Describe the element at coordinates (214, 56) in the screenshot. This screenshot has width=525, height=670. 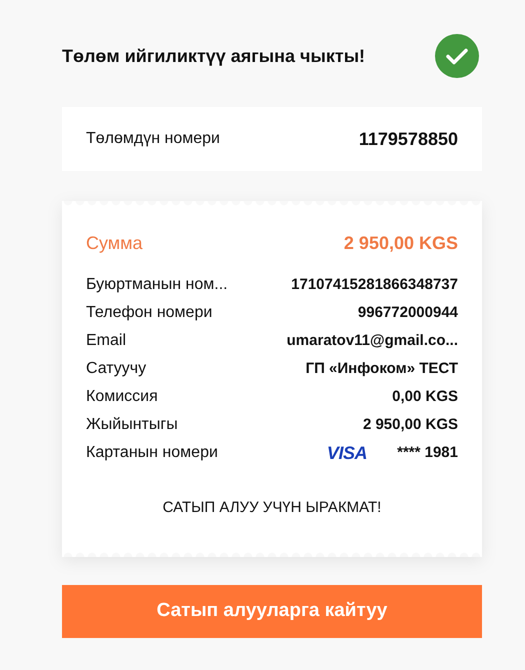
I see `page-title: Төлөм ийгиликтүү аягына чыкты!` at that location.